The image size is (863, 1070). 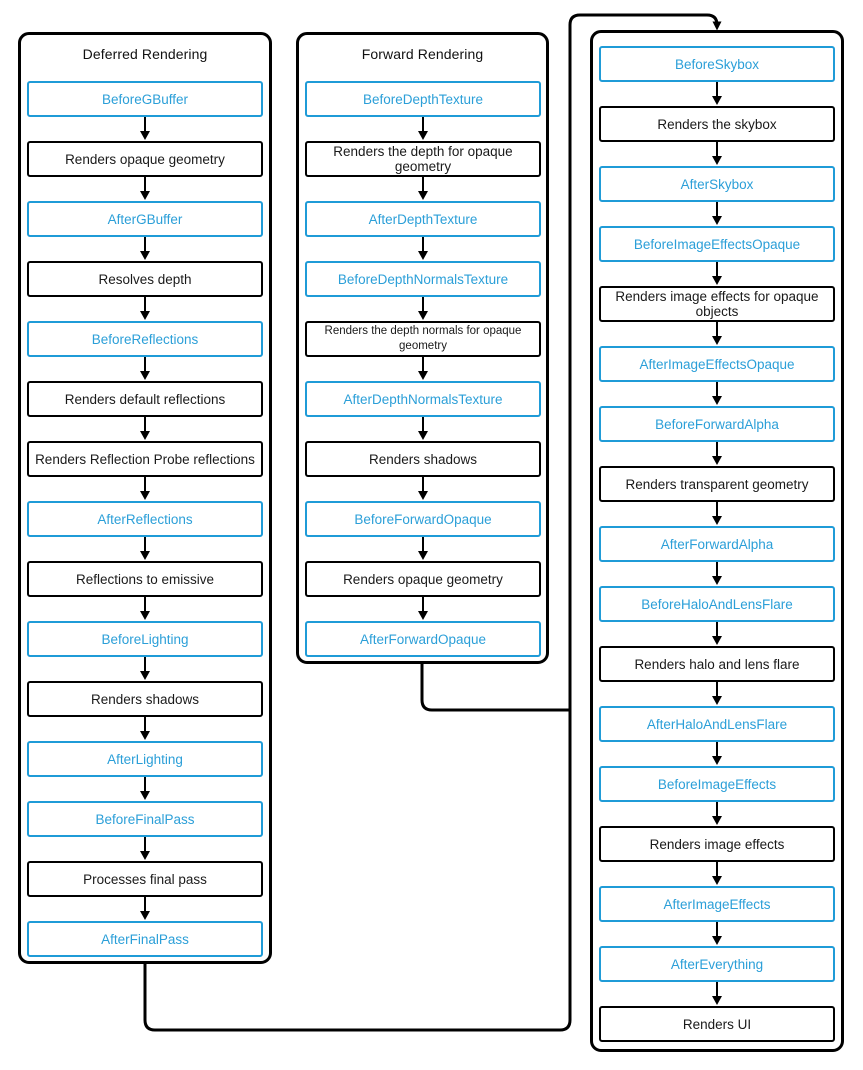 I want to click on action-node-renders-shadows: Renders shadows, so click(x=145, y=699).